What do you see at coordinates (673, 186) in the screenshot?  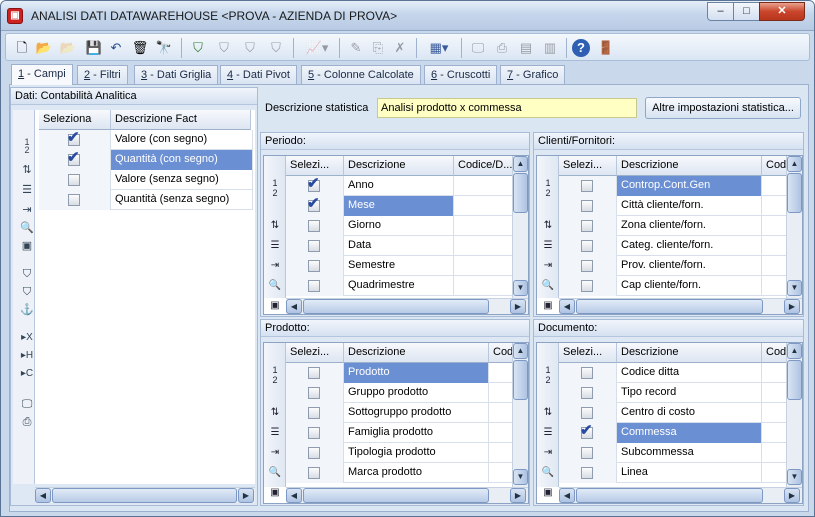 I see `dimension-row: Controp.Cont.Gen` at bounding box center [673, 186].